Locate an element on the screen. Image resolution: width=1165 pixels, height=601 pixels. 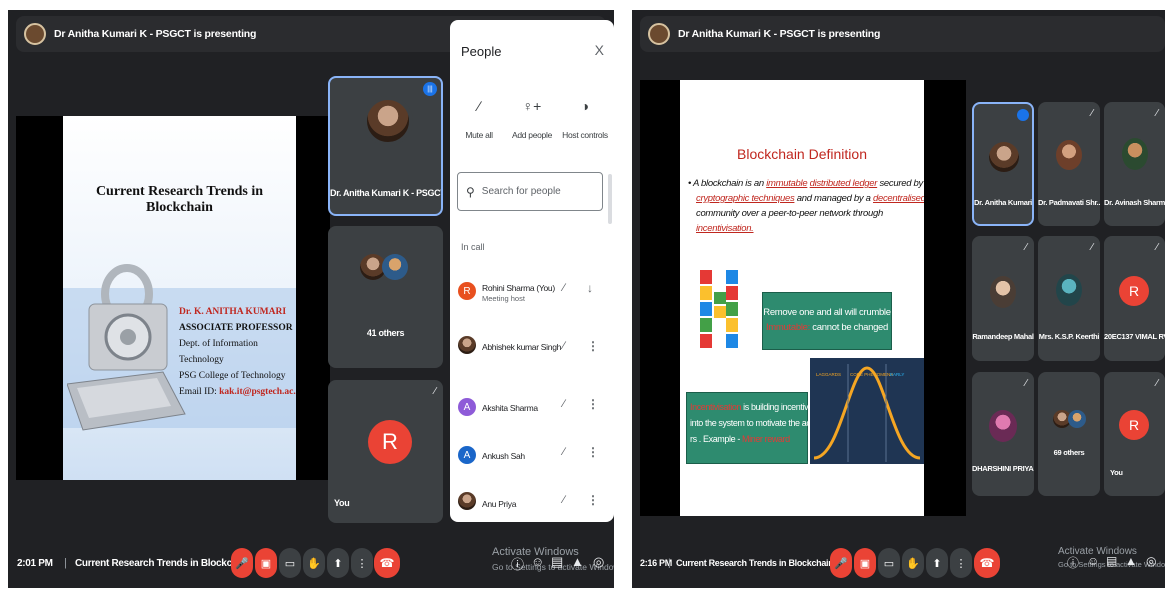
participant-tile: ∕ R 20EC137 VIMAL RV is located at coordinates (1134, 298).